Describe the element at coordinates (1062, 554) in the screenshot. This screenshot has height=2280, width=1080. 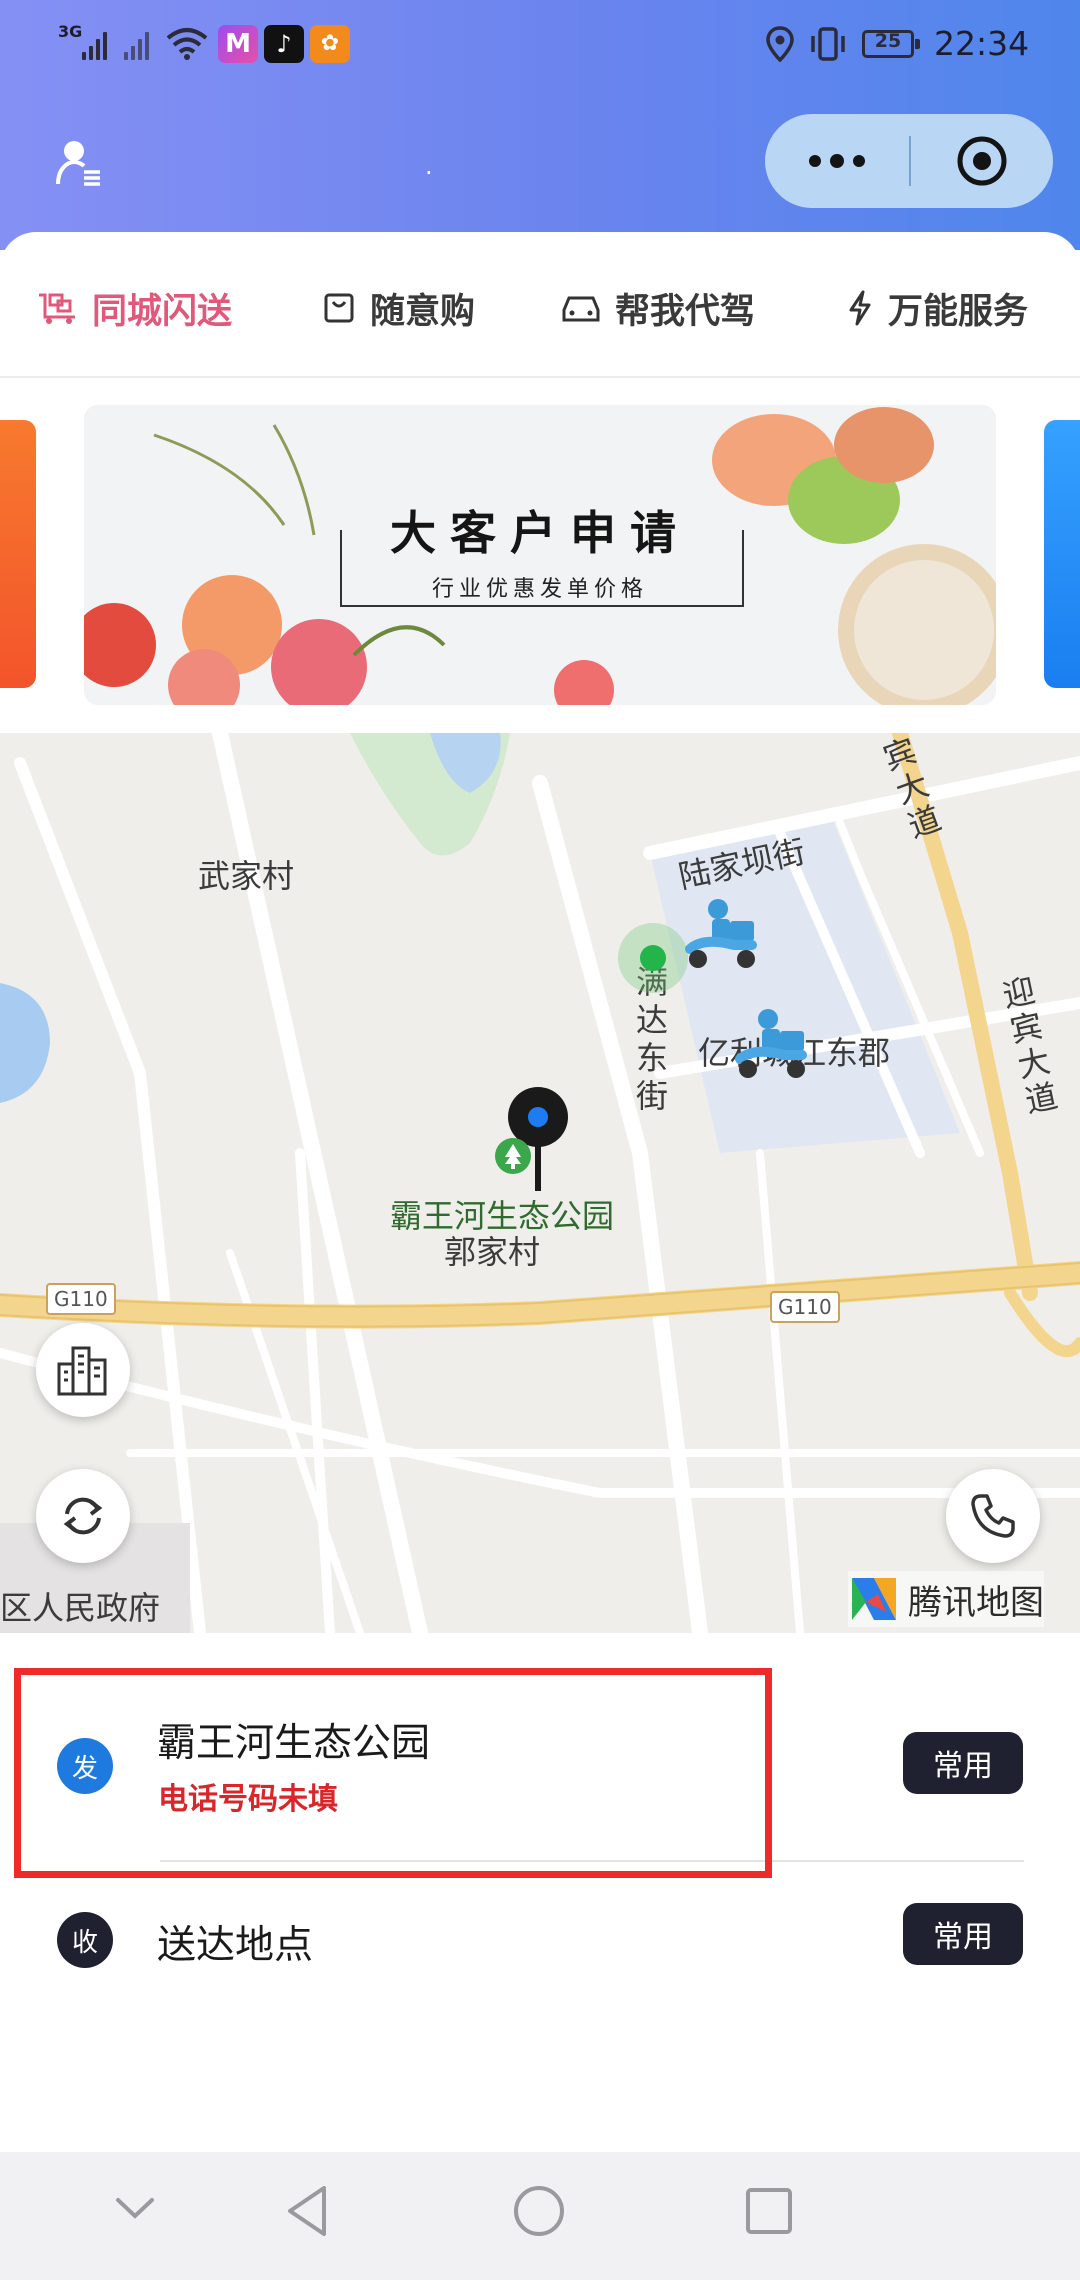
I see `carousel-next-peek` at that location.